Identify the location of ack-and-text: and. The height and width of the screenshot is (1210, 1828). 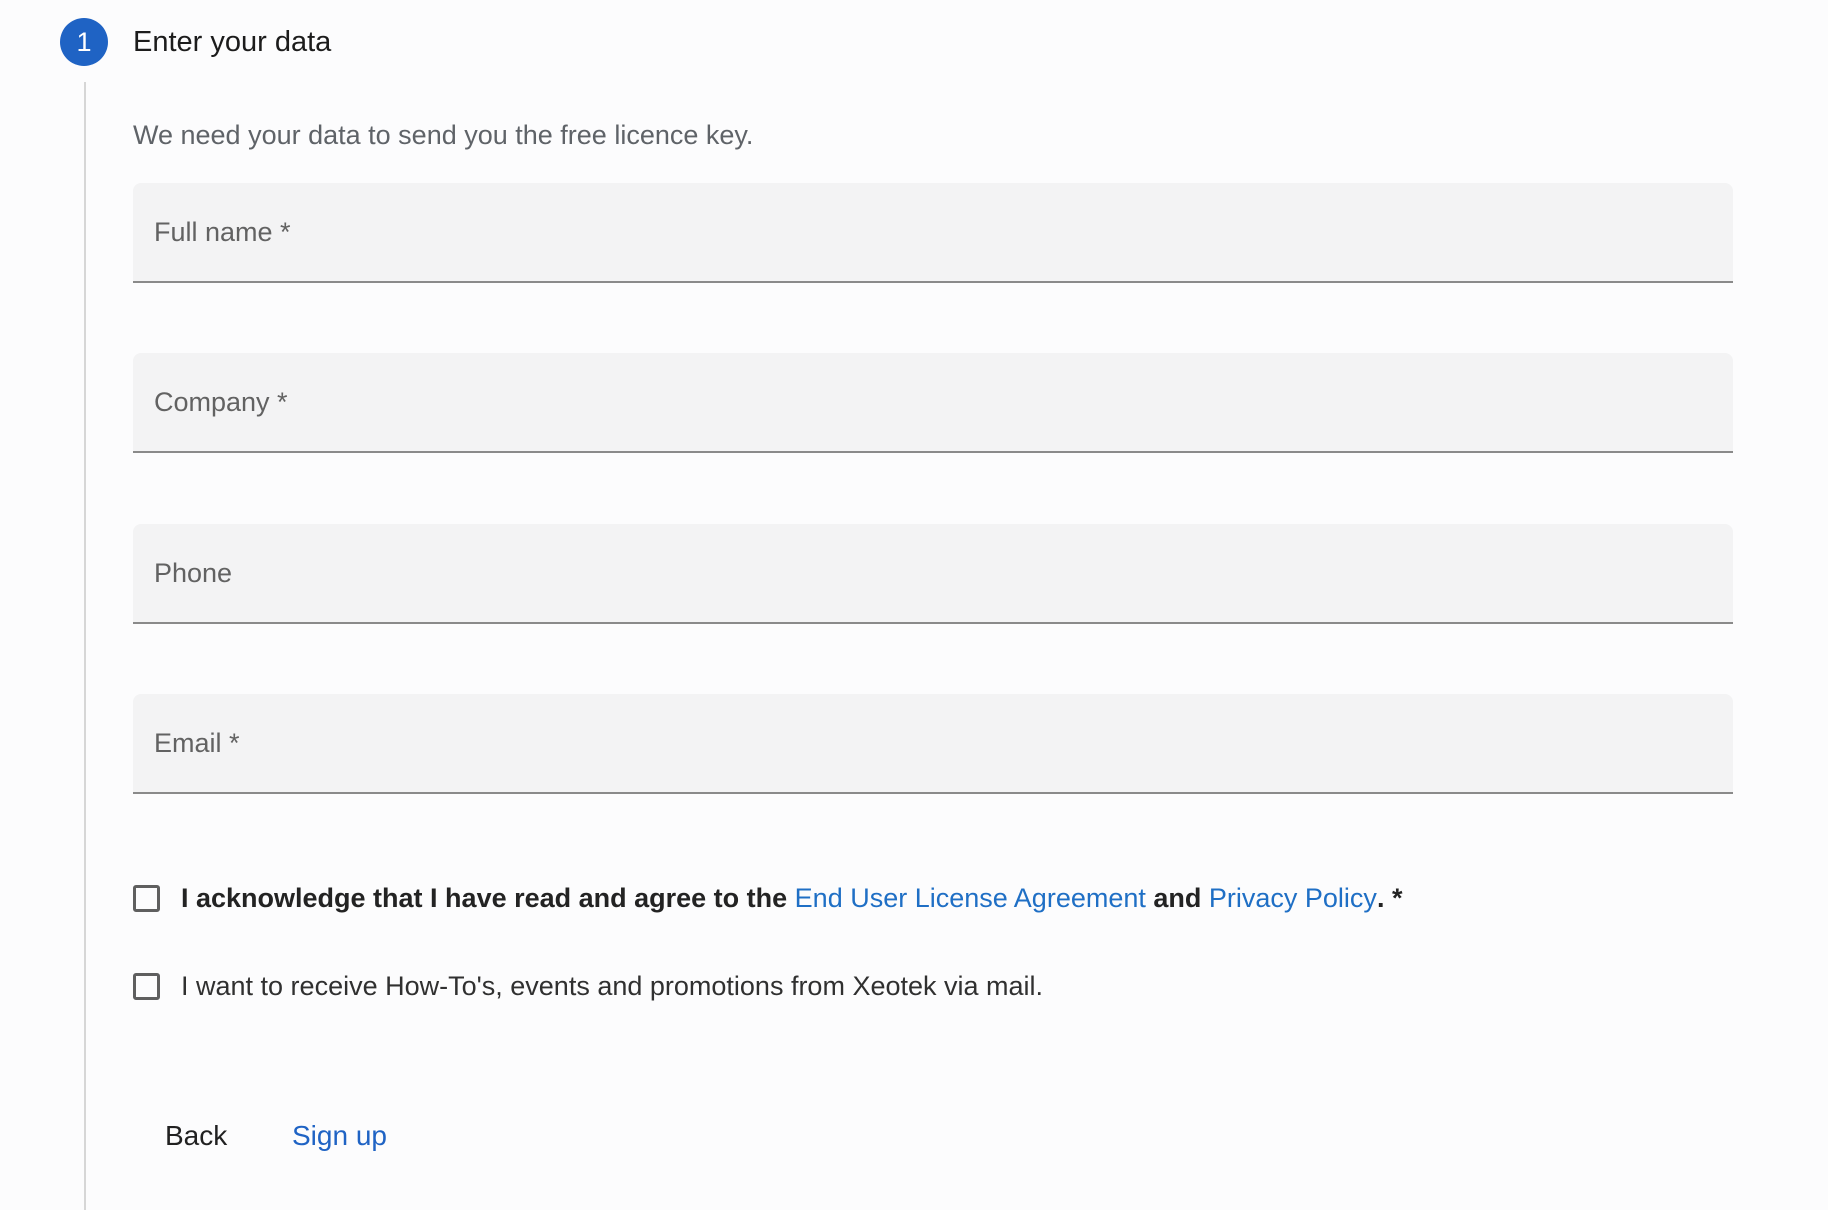
(1177, 898).